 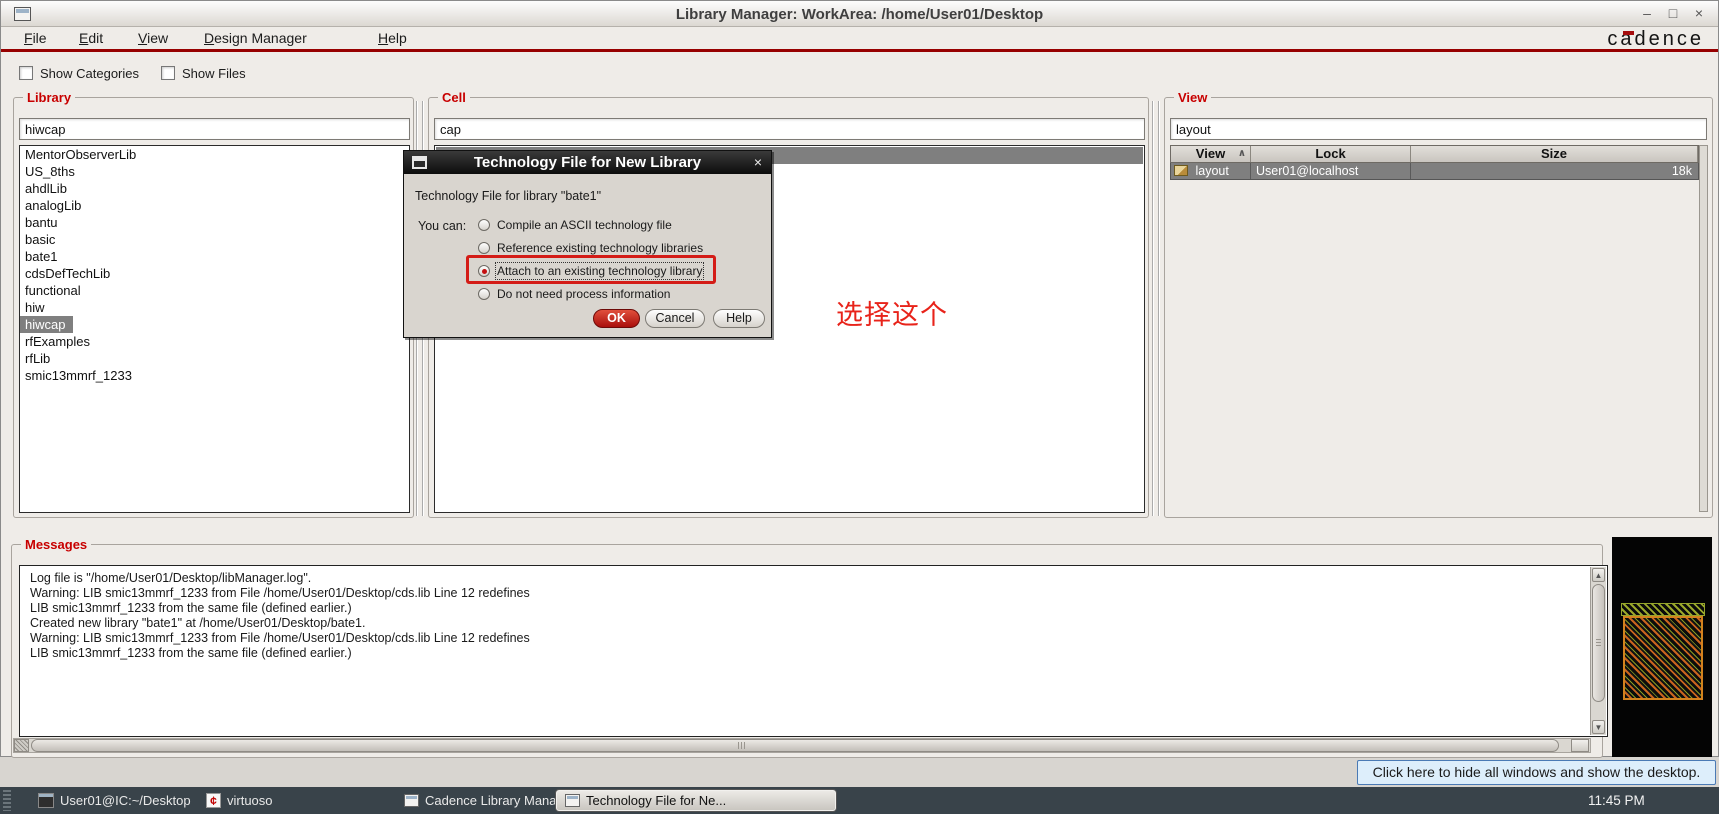 What do you see at coordinates (213, 800) in the screenshot?
I see `virtuoso-icon: ¢` at bounding box center [213, 800].